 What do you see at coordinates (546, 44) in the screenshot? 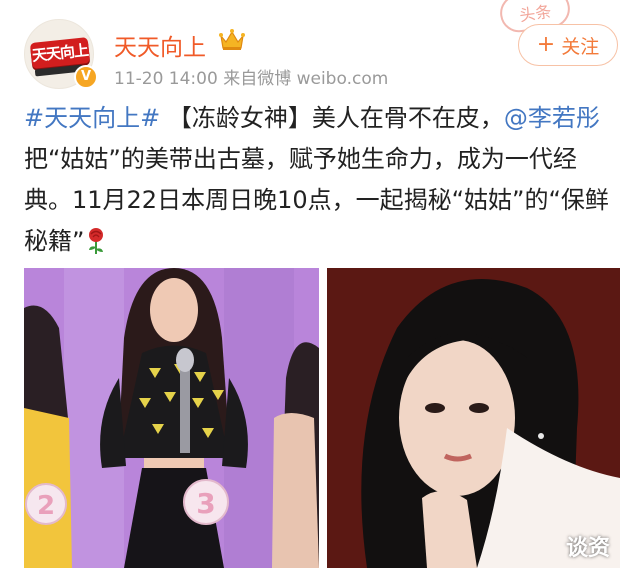
I see `plus-icon: +` at bounding box center [546, 44].